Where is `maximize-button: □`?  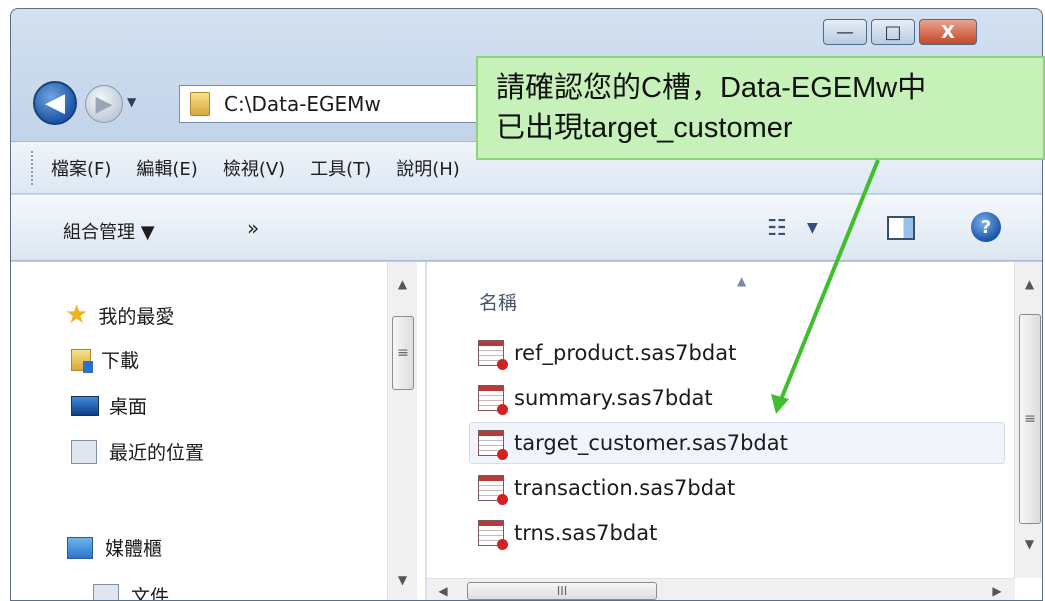 maximize-button: □ is located at coordinates (893, 32).